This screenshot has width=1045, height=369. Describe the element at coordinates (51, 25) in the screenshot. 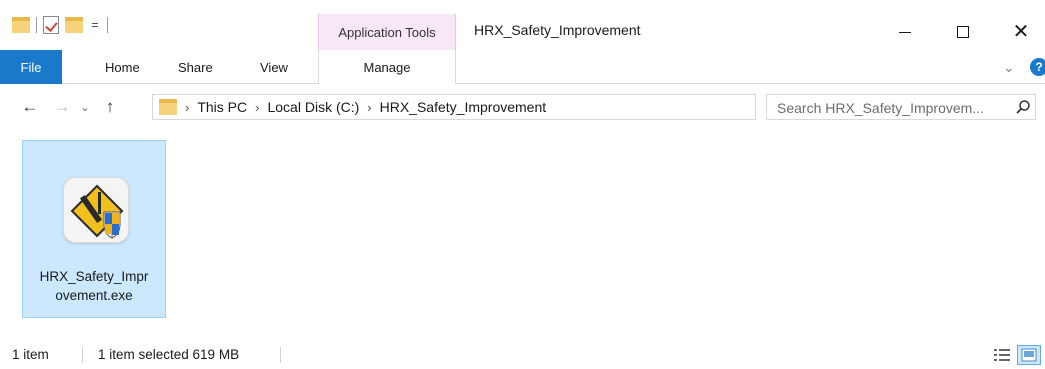

I see `properties-icon` at that location.